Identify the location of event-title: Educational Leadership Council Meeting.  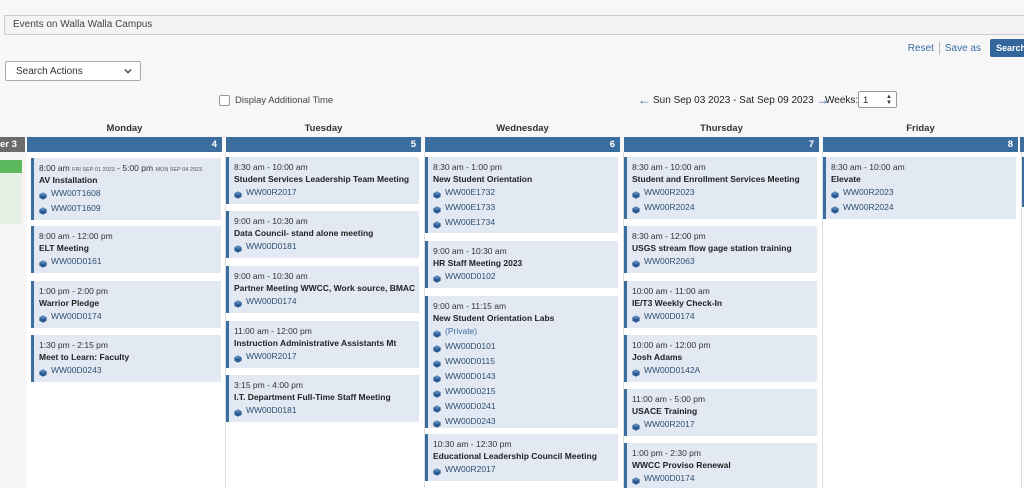
(525, 456).